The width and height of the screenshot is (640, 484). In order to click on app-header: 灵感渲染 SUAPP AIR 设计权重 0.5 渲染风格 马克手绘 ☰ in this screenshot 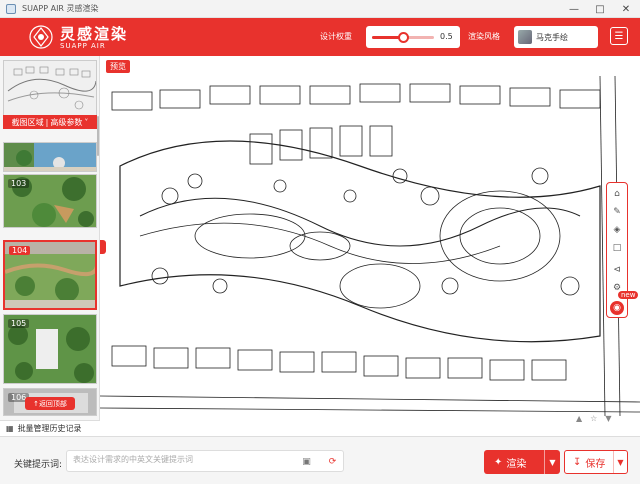, I will do `click(320, 37)`.